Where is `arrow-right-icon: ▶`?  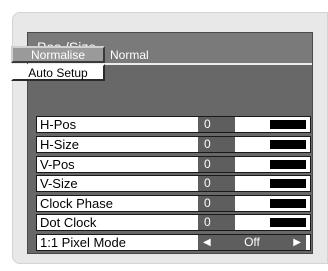 arrow-right-icon: ▶ is located at coordinates (297, 242).